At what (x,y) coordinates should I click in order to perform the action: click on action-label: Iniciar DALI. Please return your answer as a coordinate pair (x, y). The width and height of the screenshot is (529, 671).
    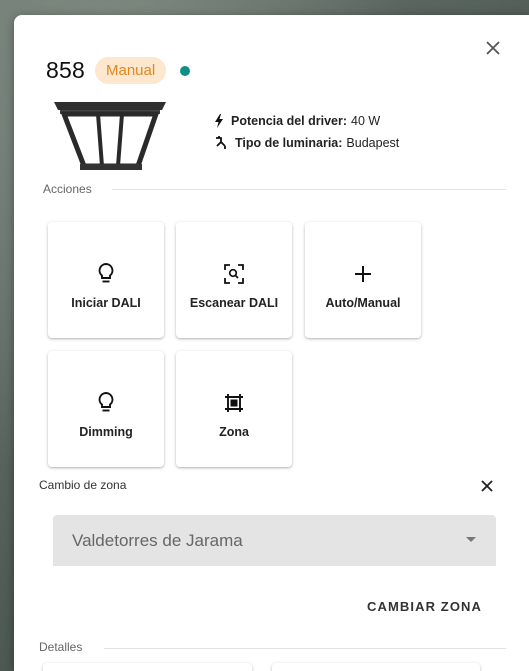
    Looking at the image, I should click on (106, 303).